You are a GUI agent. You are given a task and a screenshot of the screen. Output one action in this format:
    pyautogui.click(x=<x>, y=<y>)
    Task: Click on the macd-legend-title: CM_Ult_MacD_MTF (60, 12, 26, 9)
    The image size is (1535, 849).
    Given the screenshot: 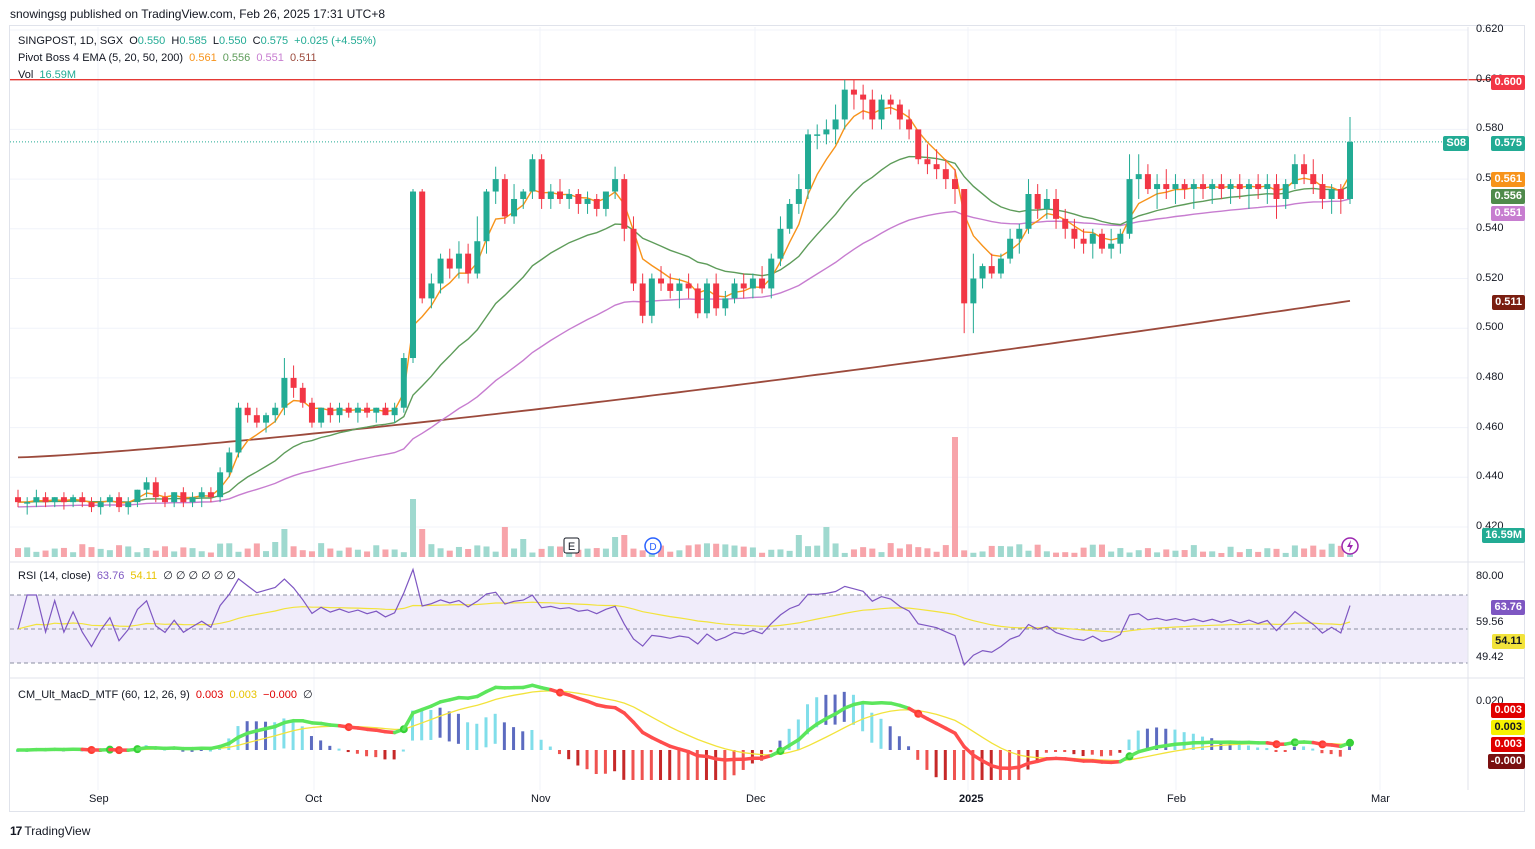 What is the action you would take?
    pyautogui.click(x=104, y=695)
    